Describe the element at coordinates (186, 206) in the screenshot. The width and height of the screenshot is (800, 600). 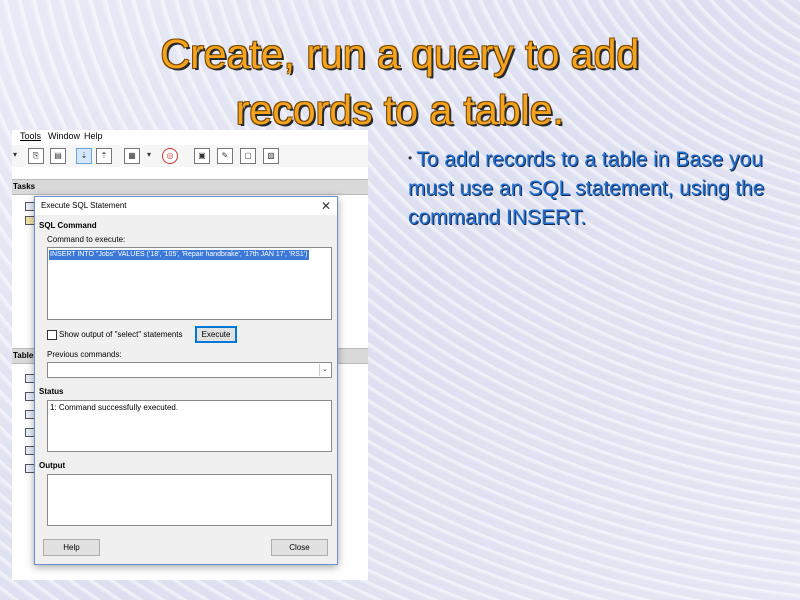
I see `dialog-titlebar: Execute SQL Statement ✕` at that location.